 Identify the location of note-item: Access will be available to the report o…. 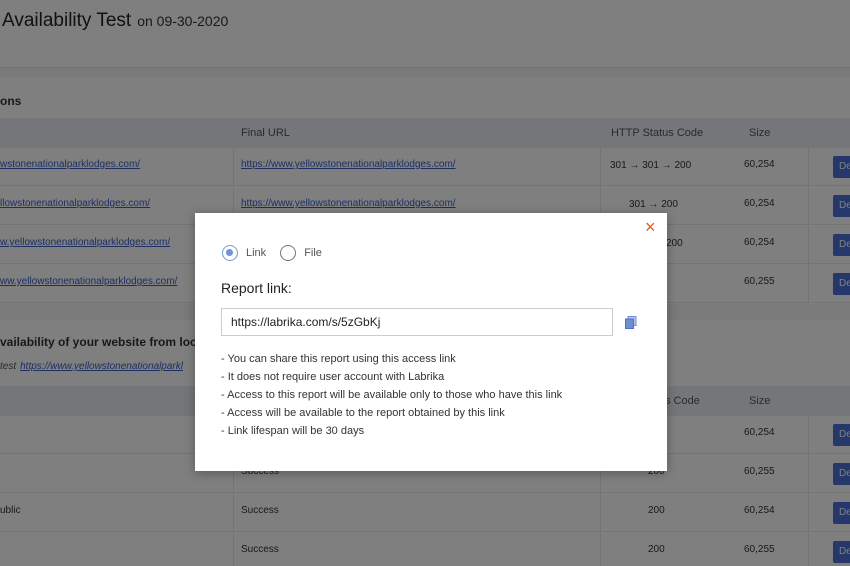
(391, 413).